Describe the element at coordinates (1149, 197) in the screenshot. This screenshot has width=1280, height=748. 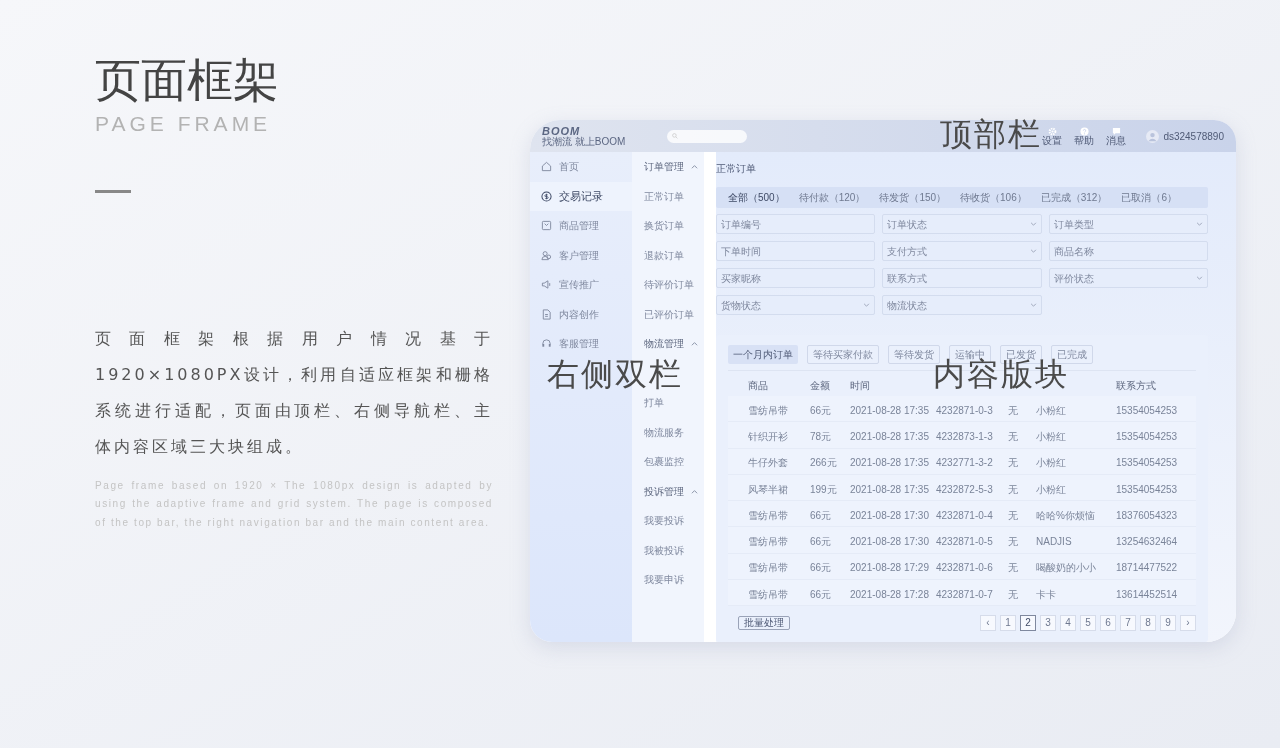
I see `status-tab: 已取消（6）` at that location.